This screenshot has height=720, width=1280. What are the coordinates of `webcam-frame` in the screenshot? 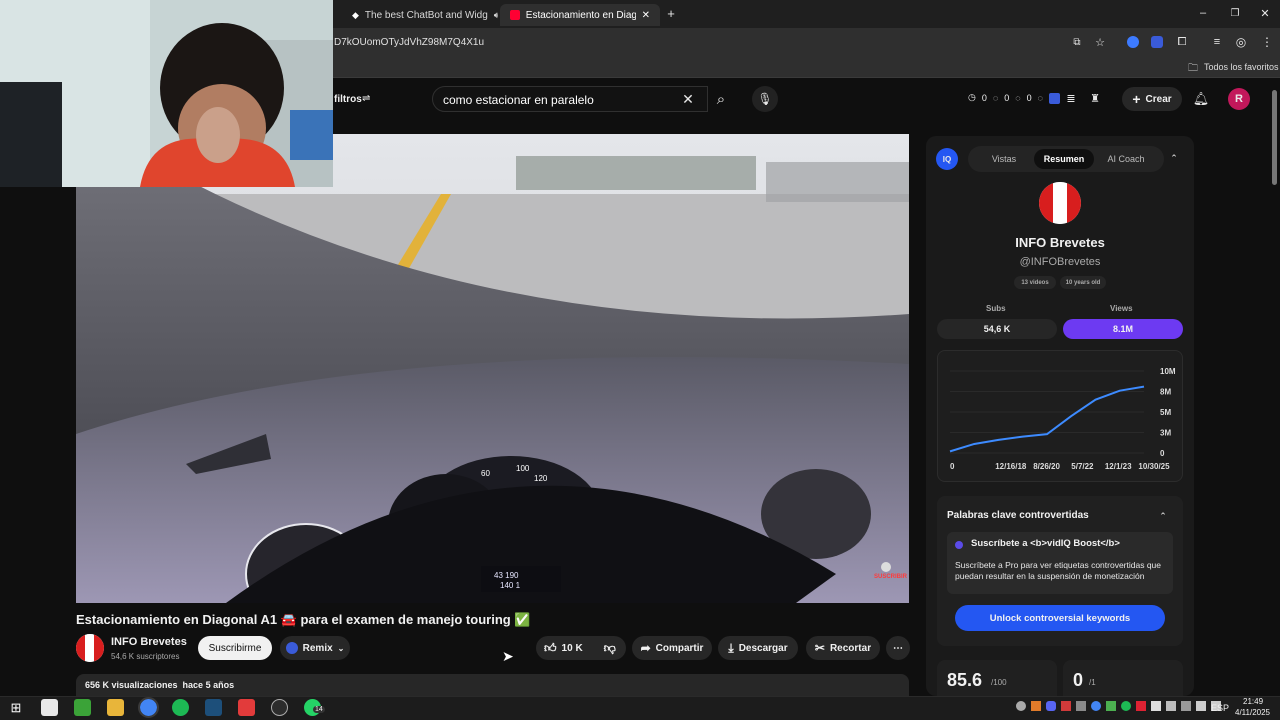 It's located at (166, 93).